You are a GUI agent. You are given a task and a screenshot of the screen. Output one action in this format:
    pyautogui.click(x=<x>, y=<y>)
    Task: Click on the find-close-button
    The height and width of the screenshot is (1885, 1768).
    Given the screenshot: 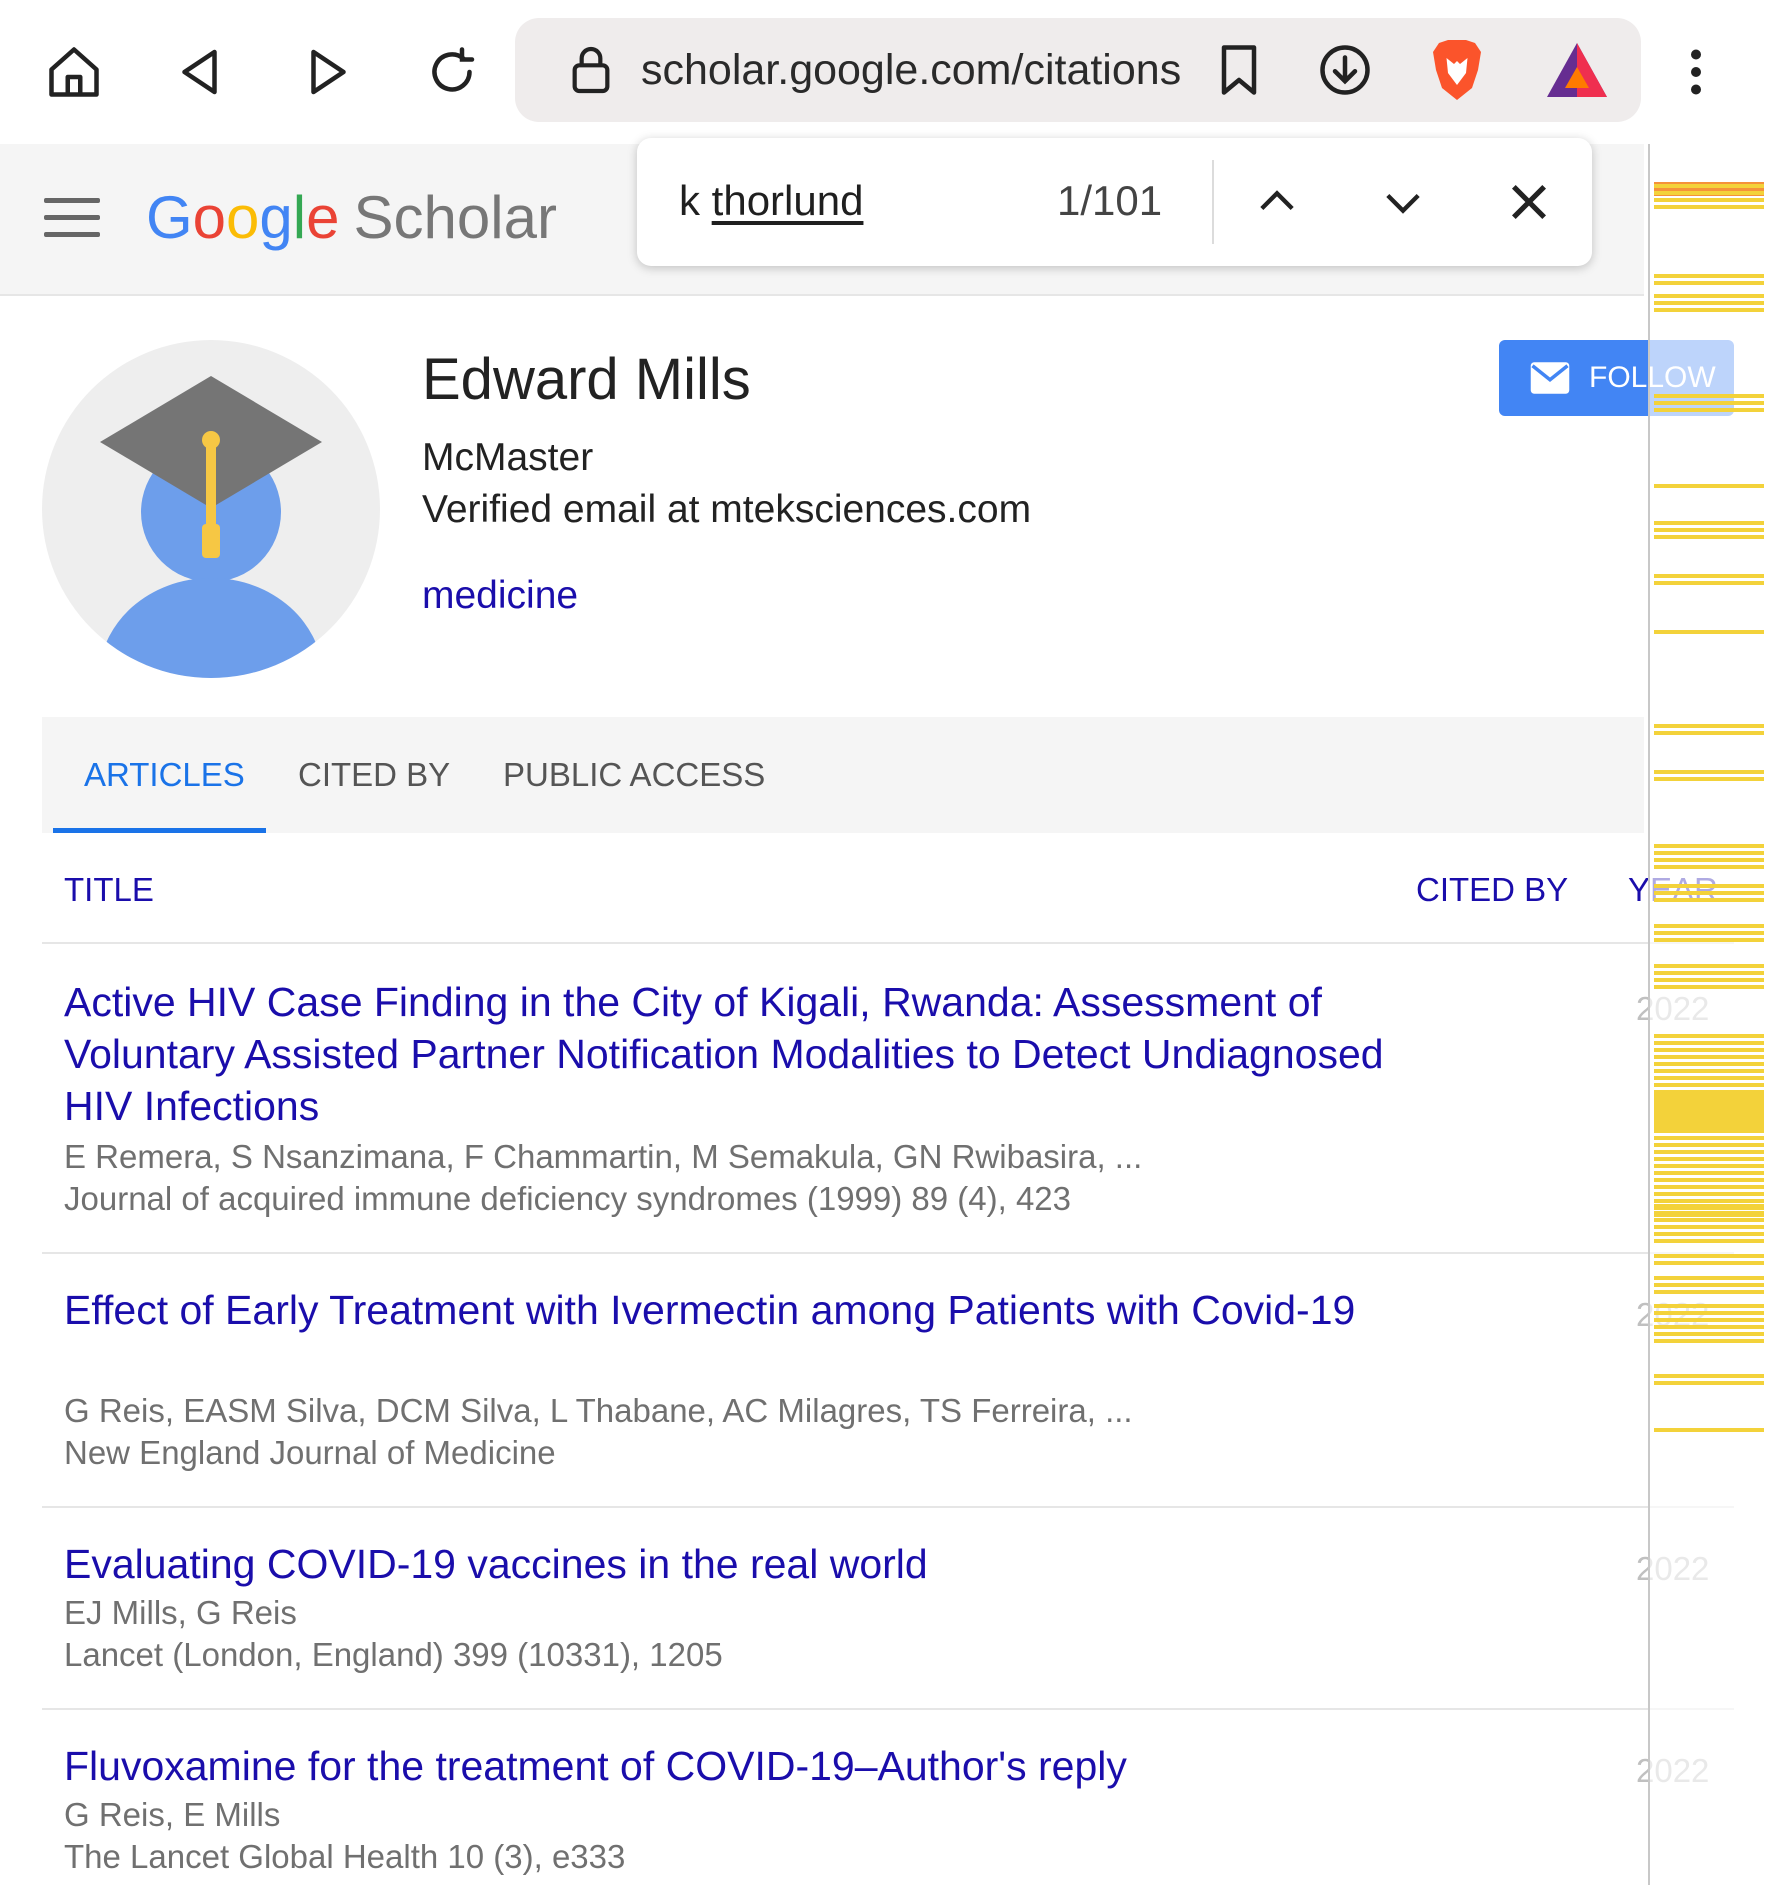 What is the action you would take?
    pyautogui.click(x=1529, y=202)
    